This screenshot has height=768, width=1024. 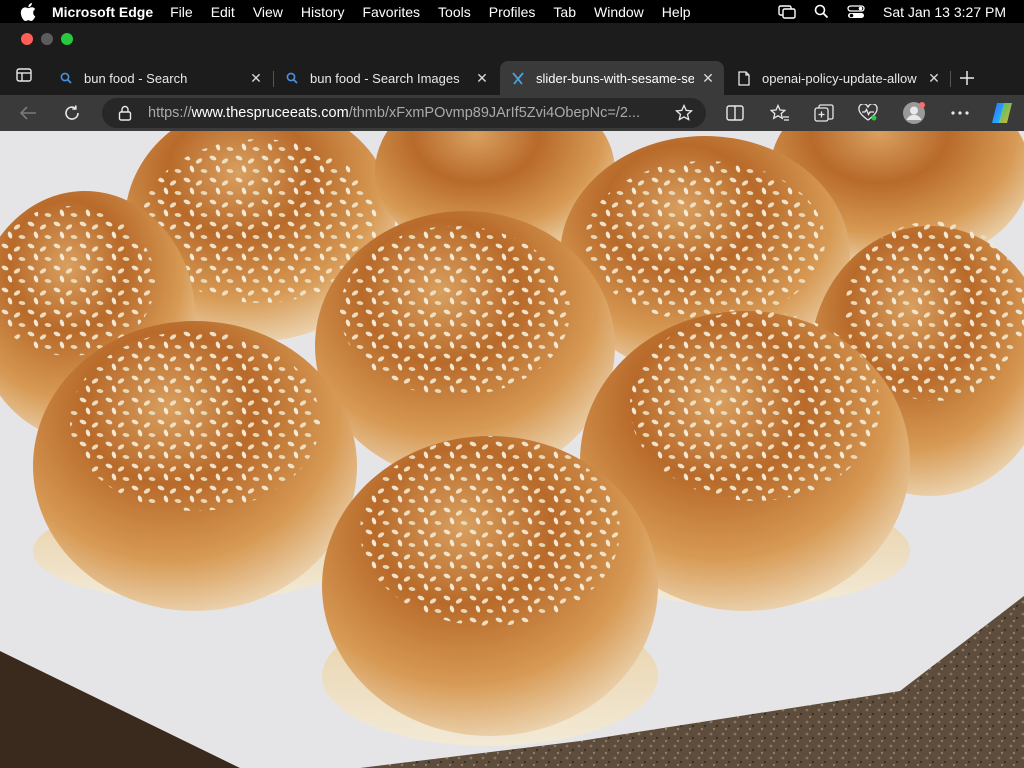 What do you see at coordinates (960, 113) in the screenshot?
I see `more-options-icon` at bounding box center [960, 113].